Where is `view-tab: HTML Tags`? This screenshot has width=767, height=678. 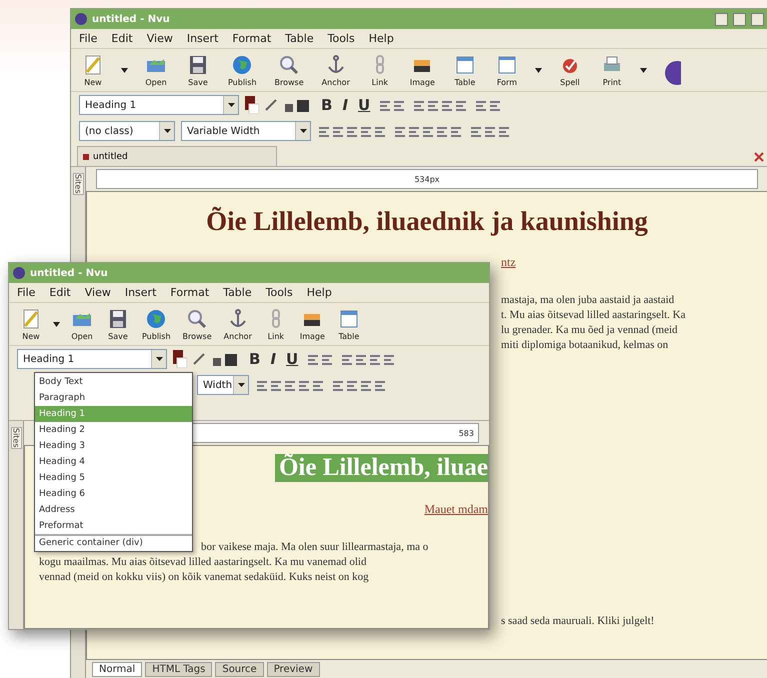
view-tab: HTML Tags is located at coordinates (178, 669).